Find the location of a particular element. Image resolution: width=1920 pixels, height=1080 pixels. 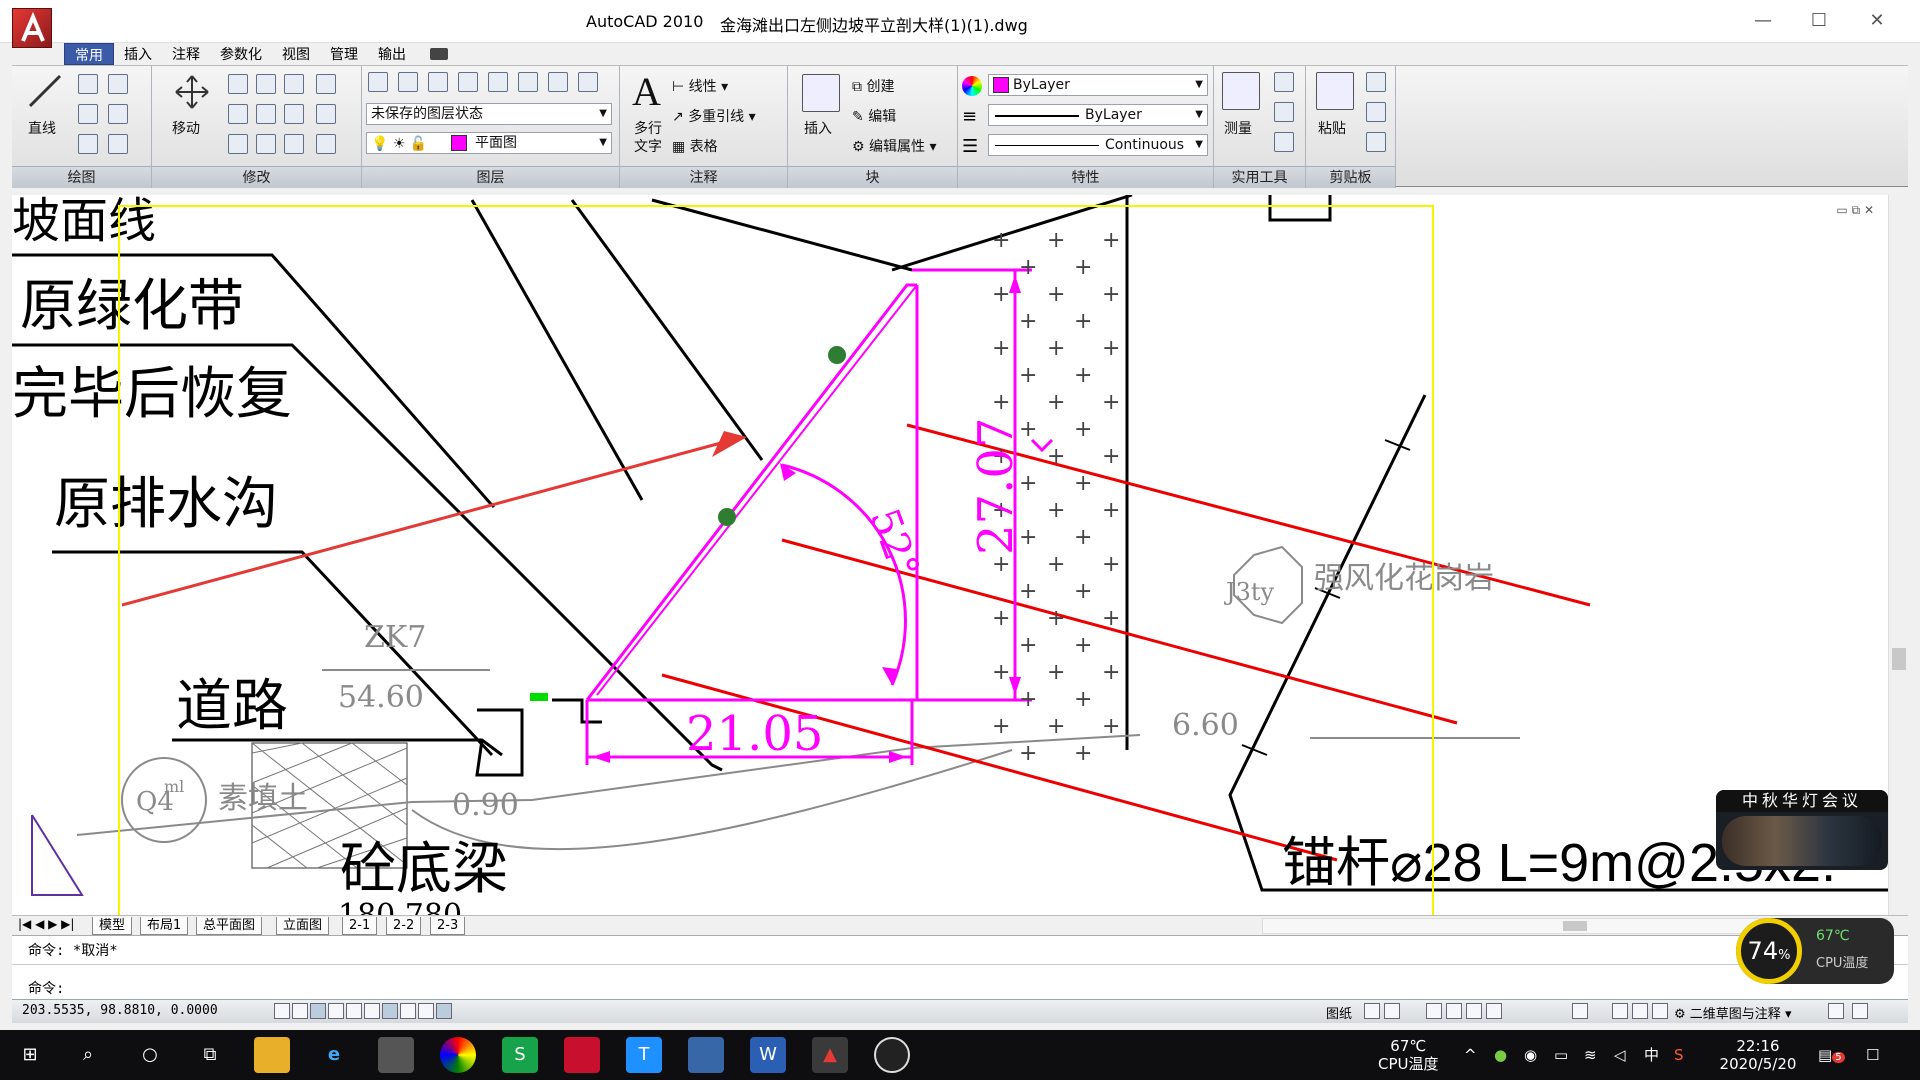

quick-properties-icon is located at coordinates (444, 1011).